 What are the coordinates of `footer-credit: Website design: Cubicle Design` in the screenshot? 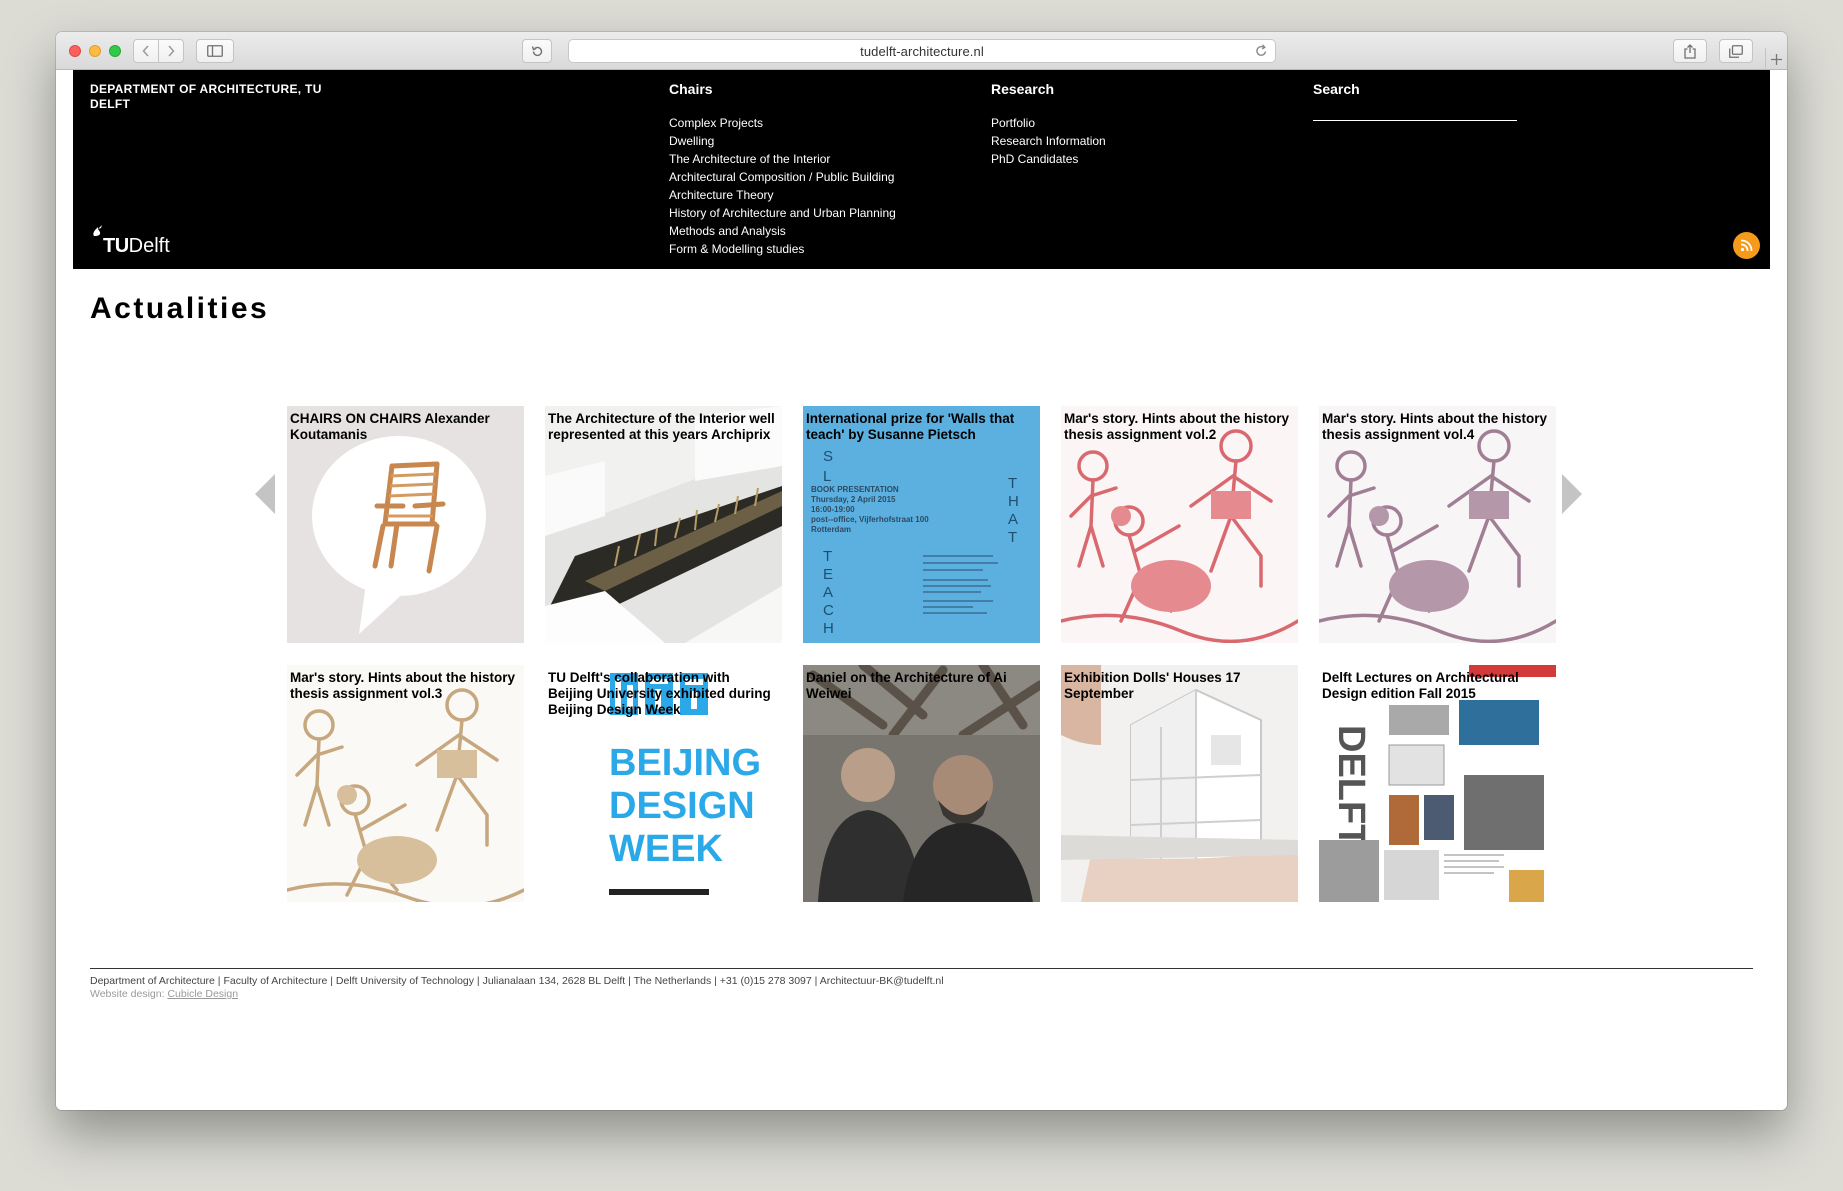 It's located at (164, 994).